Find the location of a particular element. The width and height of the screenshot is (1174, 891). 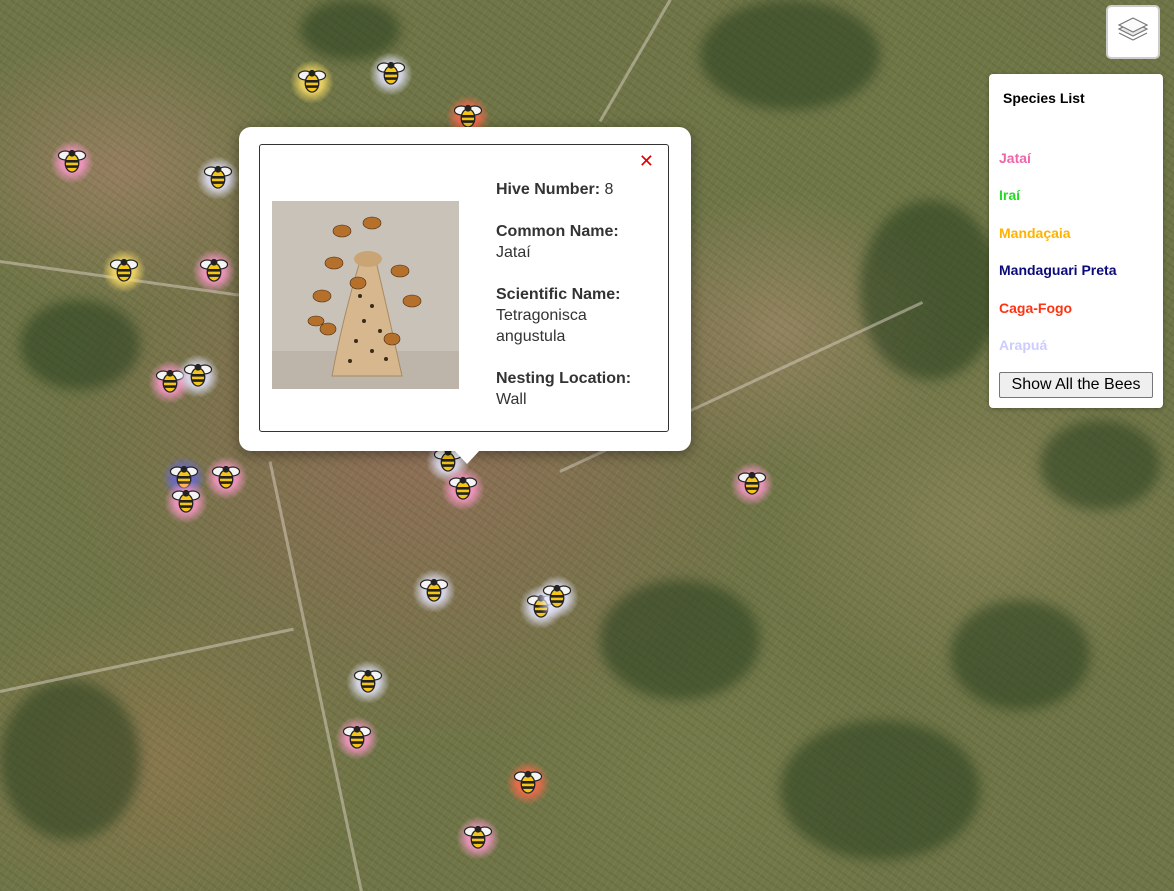

close-icon: ✕ is located at coordinates (646, 161).